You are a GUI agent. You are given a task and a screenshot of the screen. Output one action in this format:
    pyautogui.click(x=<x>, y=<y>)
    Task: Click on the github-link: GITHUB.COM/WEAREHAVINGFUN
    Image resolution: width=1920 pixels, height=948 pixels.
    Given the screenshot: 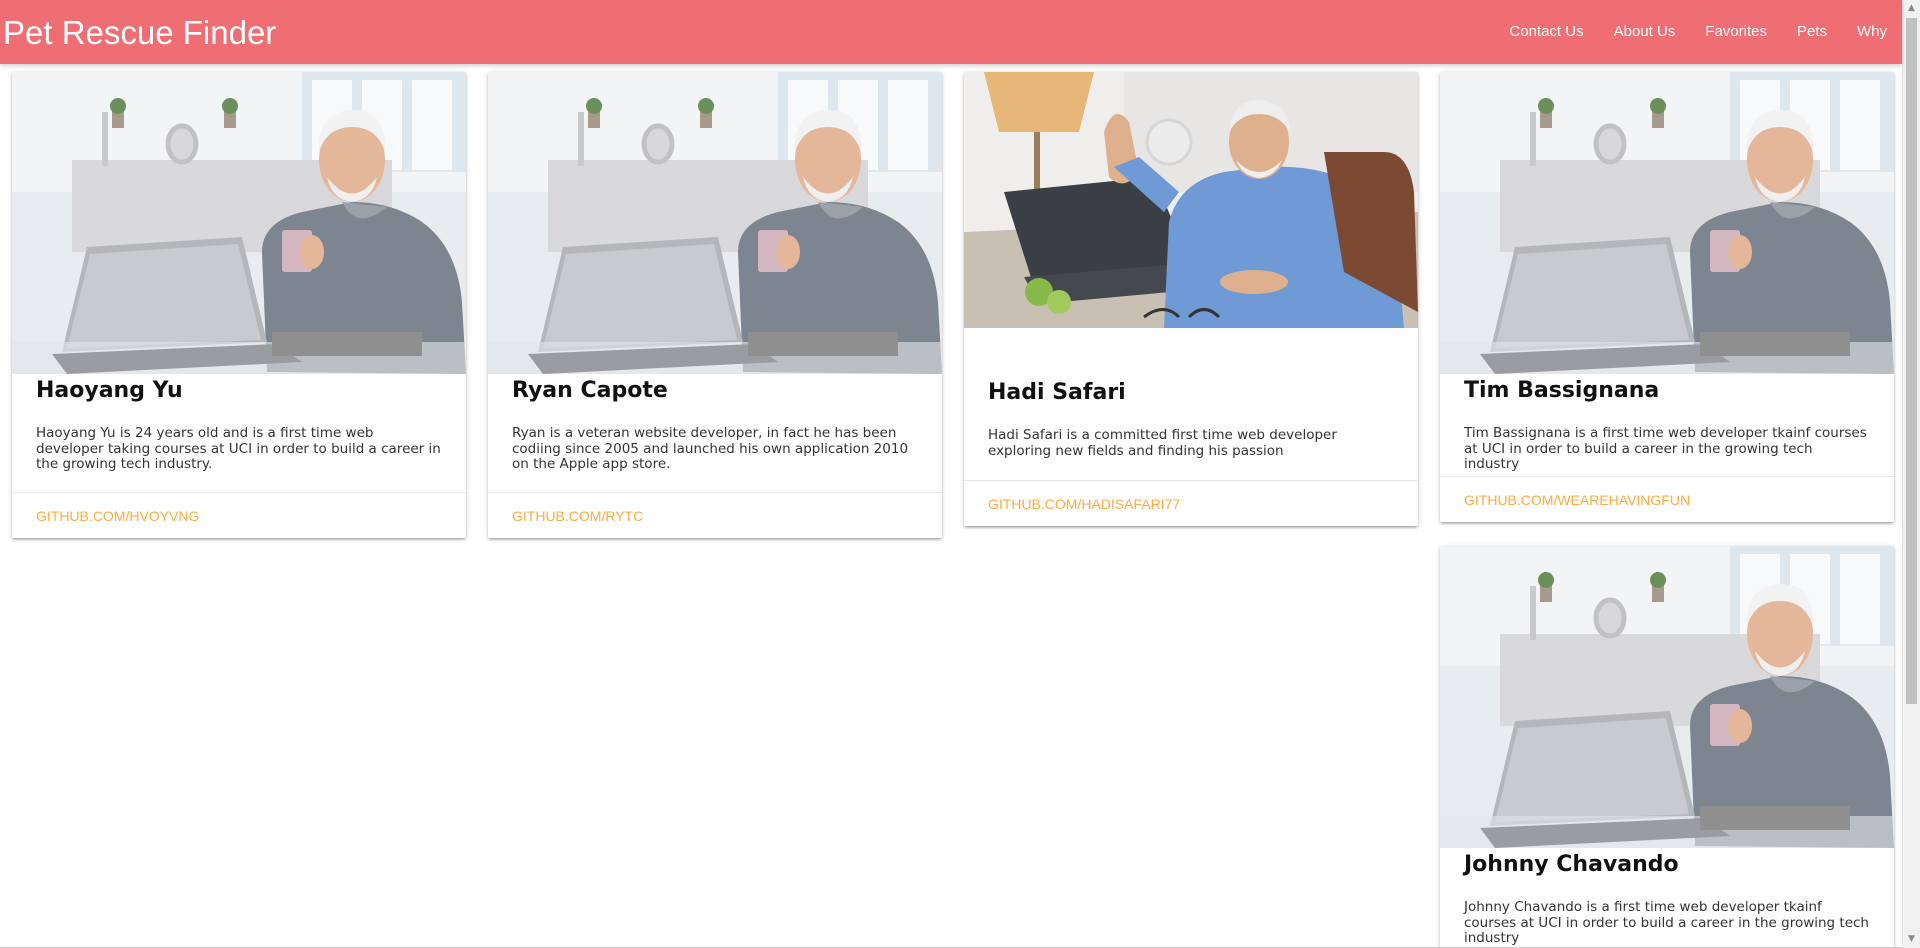 What is the action you would take?
    pyautogui.click(x=1577, y=500)
    